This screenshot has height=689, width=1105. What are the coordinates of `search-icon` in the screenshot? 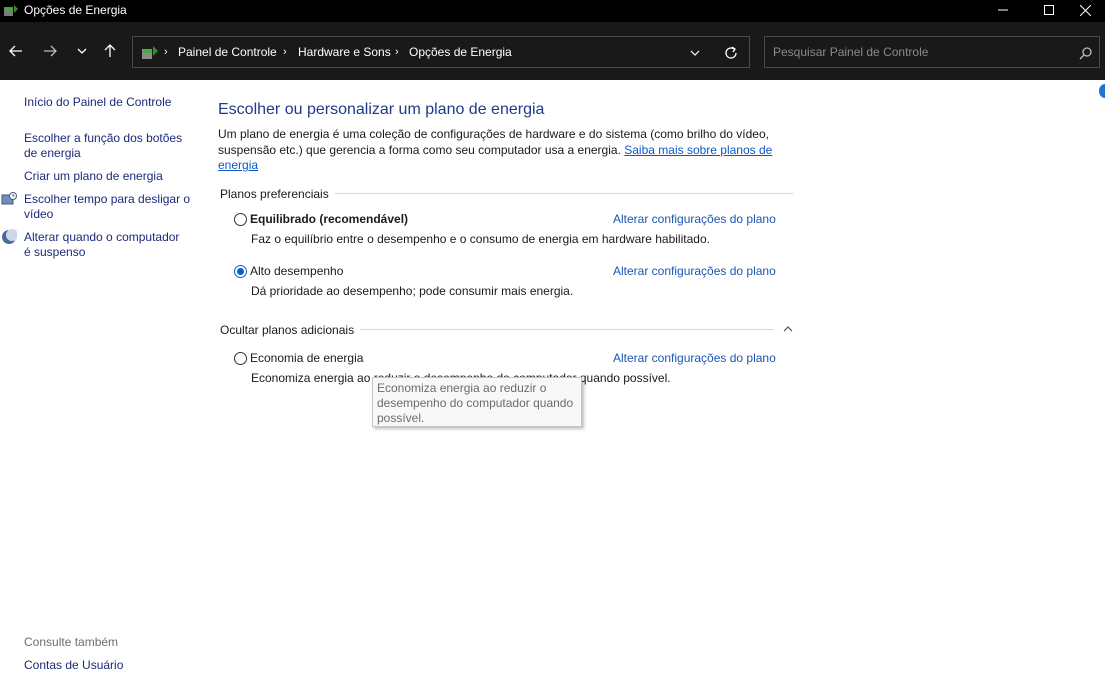 It's located at (1086, 54).